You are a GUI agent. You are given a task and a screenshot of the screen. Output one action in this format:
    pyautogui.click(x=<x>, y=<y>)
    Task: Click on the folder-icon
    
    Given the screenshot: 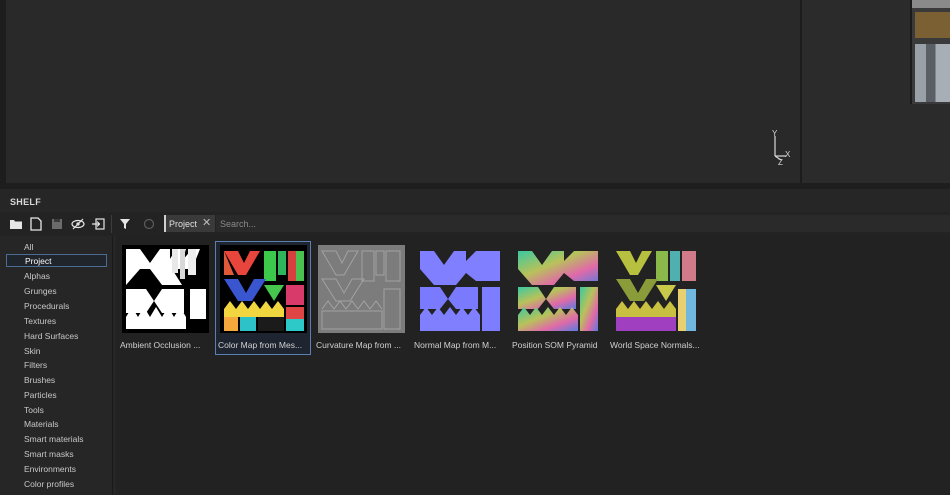 What is the action you would take?
    pyautogui.click(x=16, y=224)
    